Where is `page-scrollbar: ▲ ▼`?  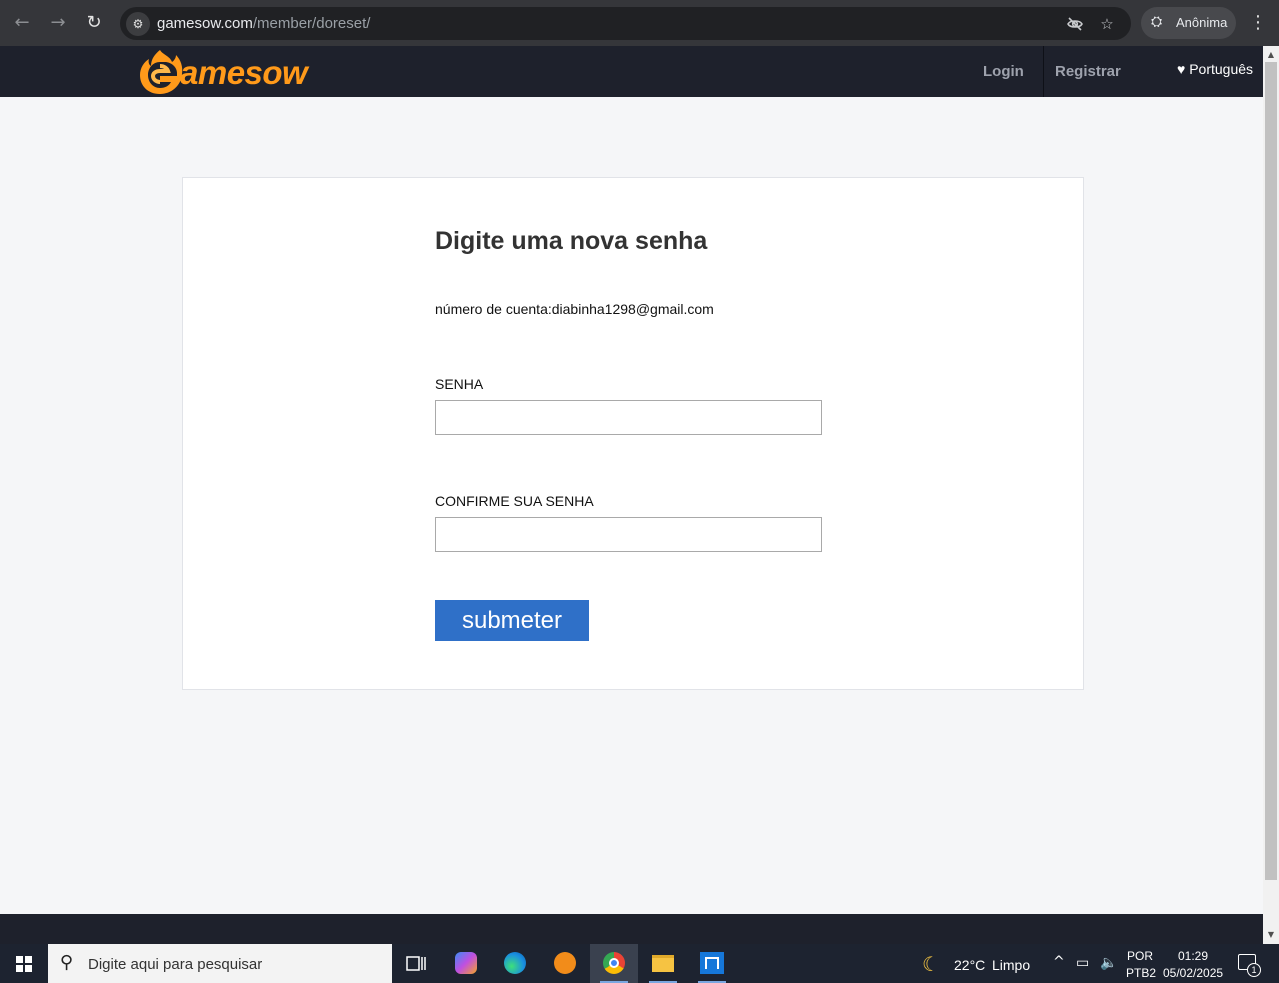
page-scrollbar: ▲ ▼ is located at coordinates (1271, 495).